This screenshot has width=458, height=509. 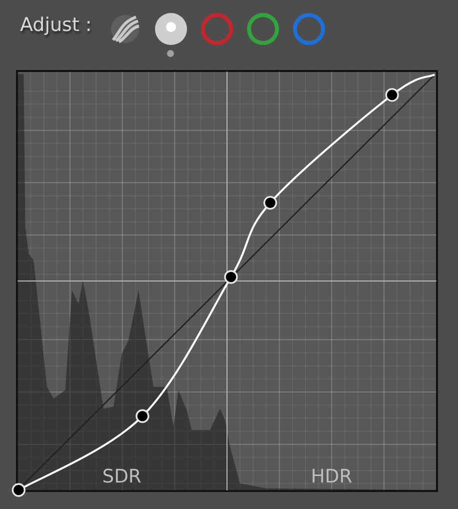 What do you see at coordinates (331, 477) in the screenshot?
I see `zone-label: HDR` at bounding box center [331, 477].